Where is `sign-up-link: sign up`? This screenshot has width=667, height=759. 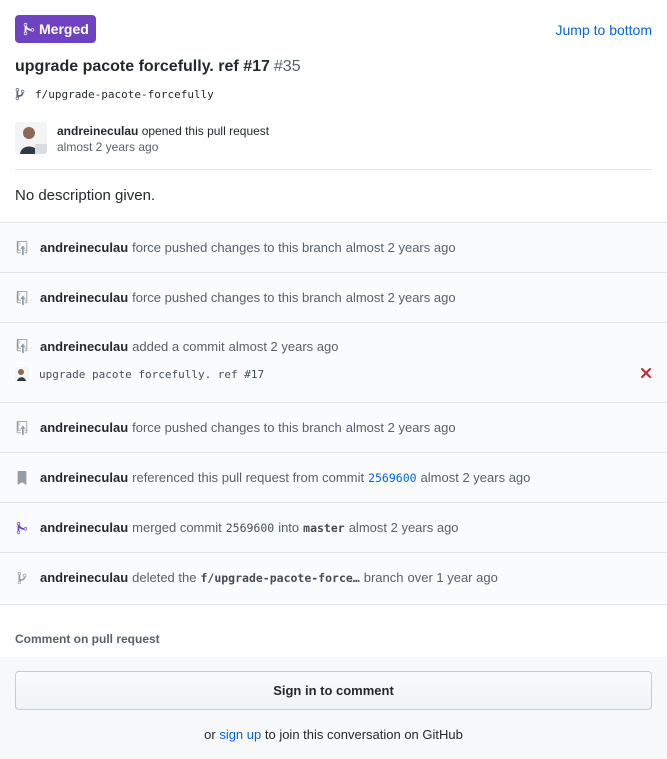
sign-up-link: sign up is located at coordinates (240, 734).